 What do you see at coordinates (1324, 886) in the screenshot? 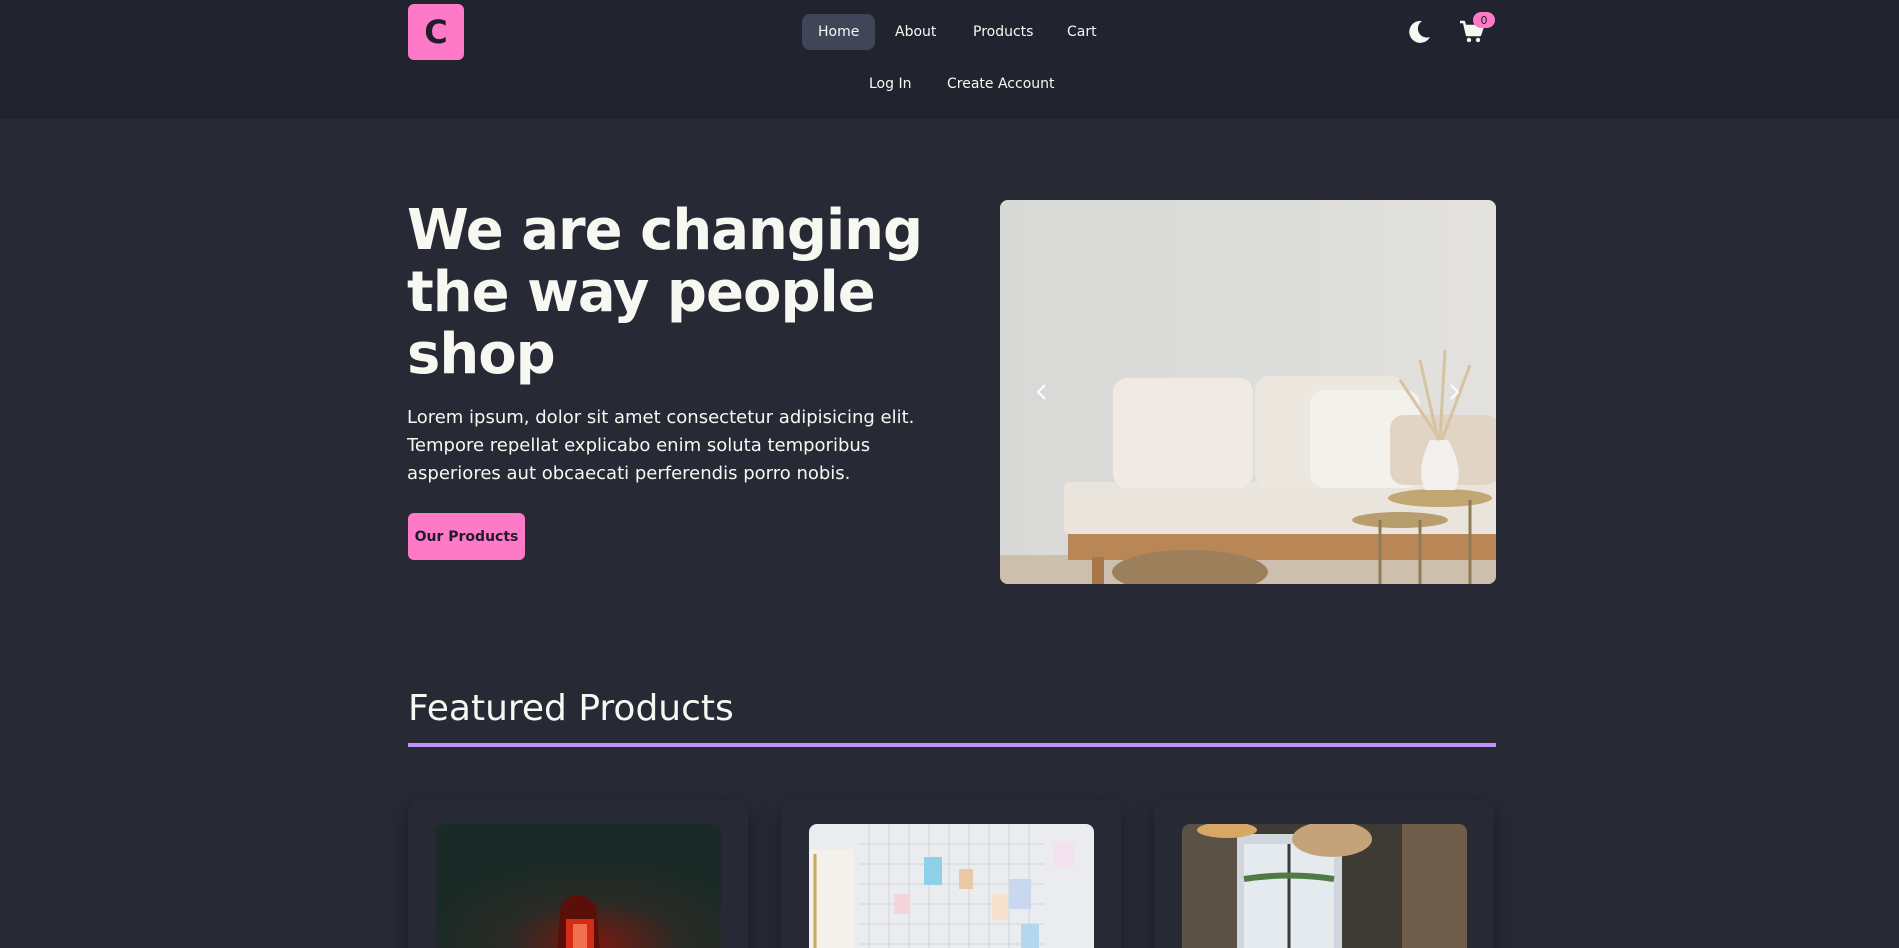
I see `product-image-interior` at bounding box center [1324, 886].